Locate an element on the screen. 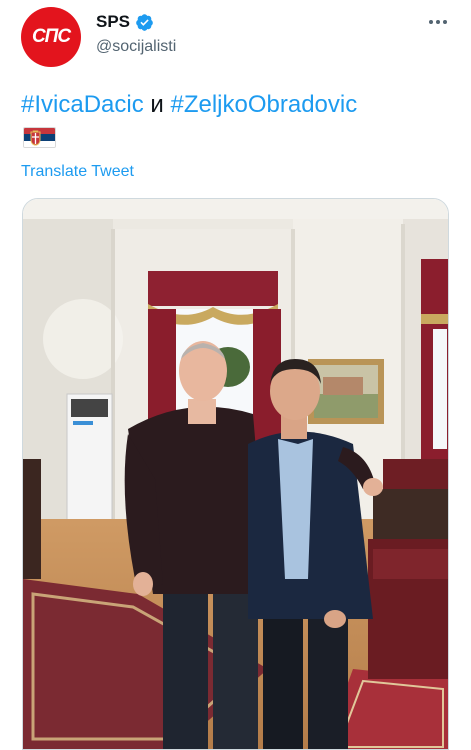 Image resolution: width=471 pixels, height=750 pixels. hashtag-link: #IvicaDacic is located at coordinates (82, 104).